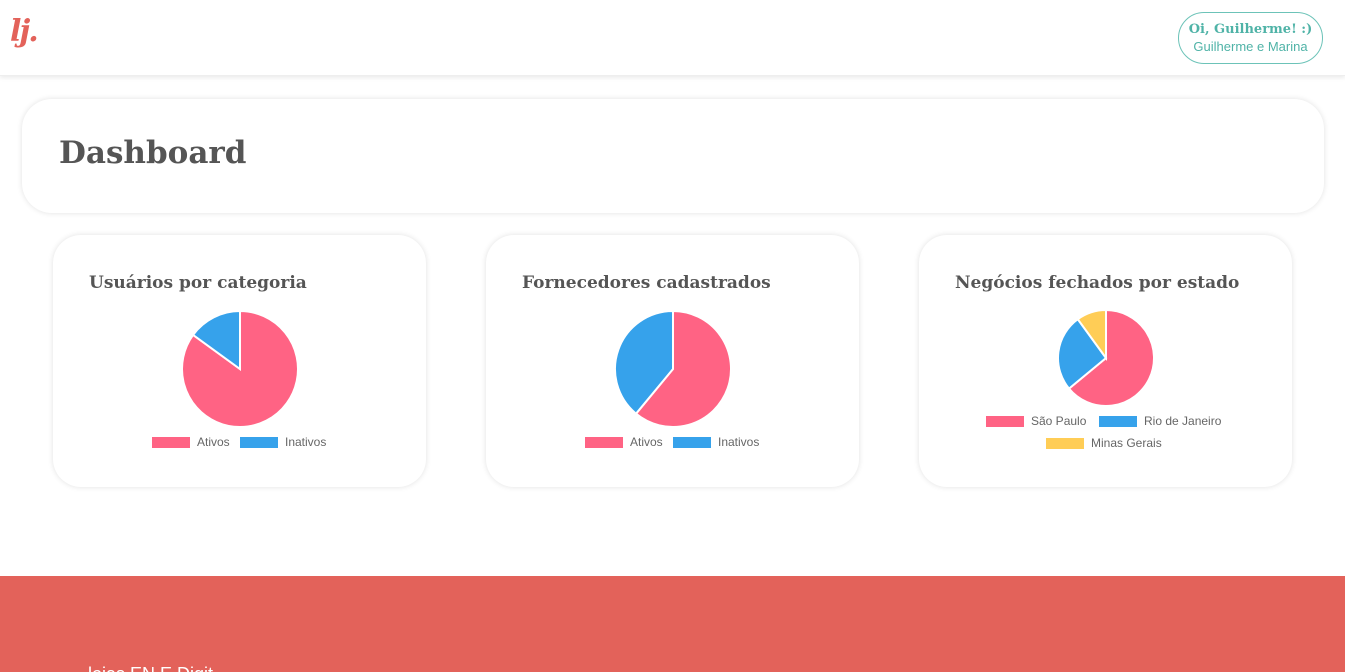  I want to click on chart-title: Negócios fechados por estado, so click(1097, 283).